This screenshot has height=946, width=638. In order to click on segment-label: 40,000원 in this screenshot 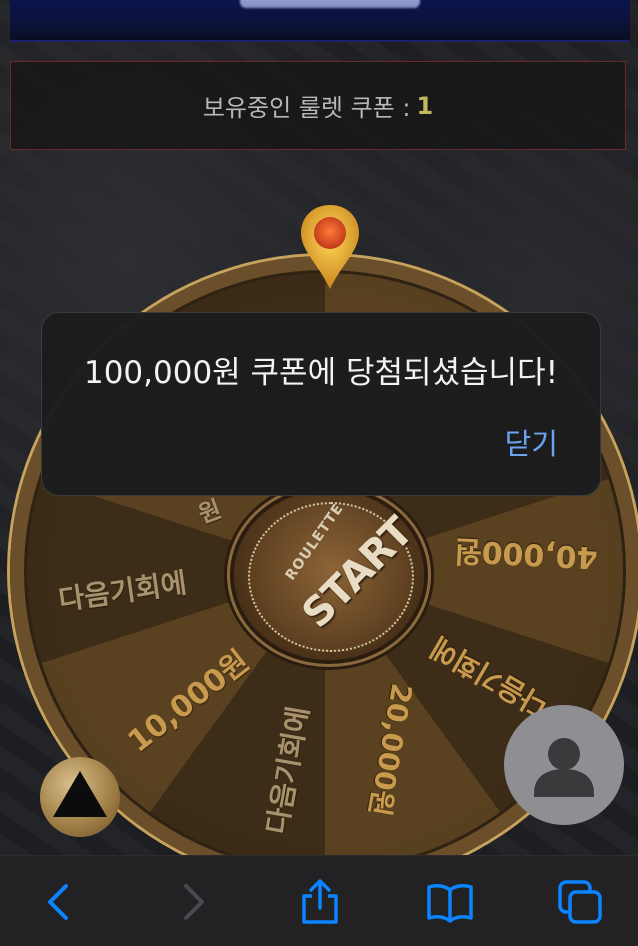, I will do `click(526, 553)`.